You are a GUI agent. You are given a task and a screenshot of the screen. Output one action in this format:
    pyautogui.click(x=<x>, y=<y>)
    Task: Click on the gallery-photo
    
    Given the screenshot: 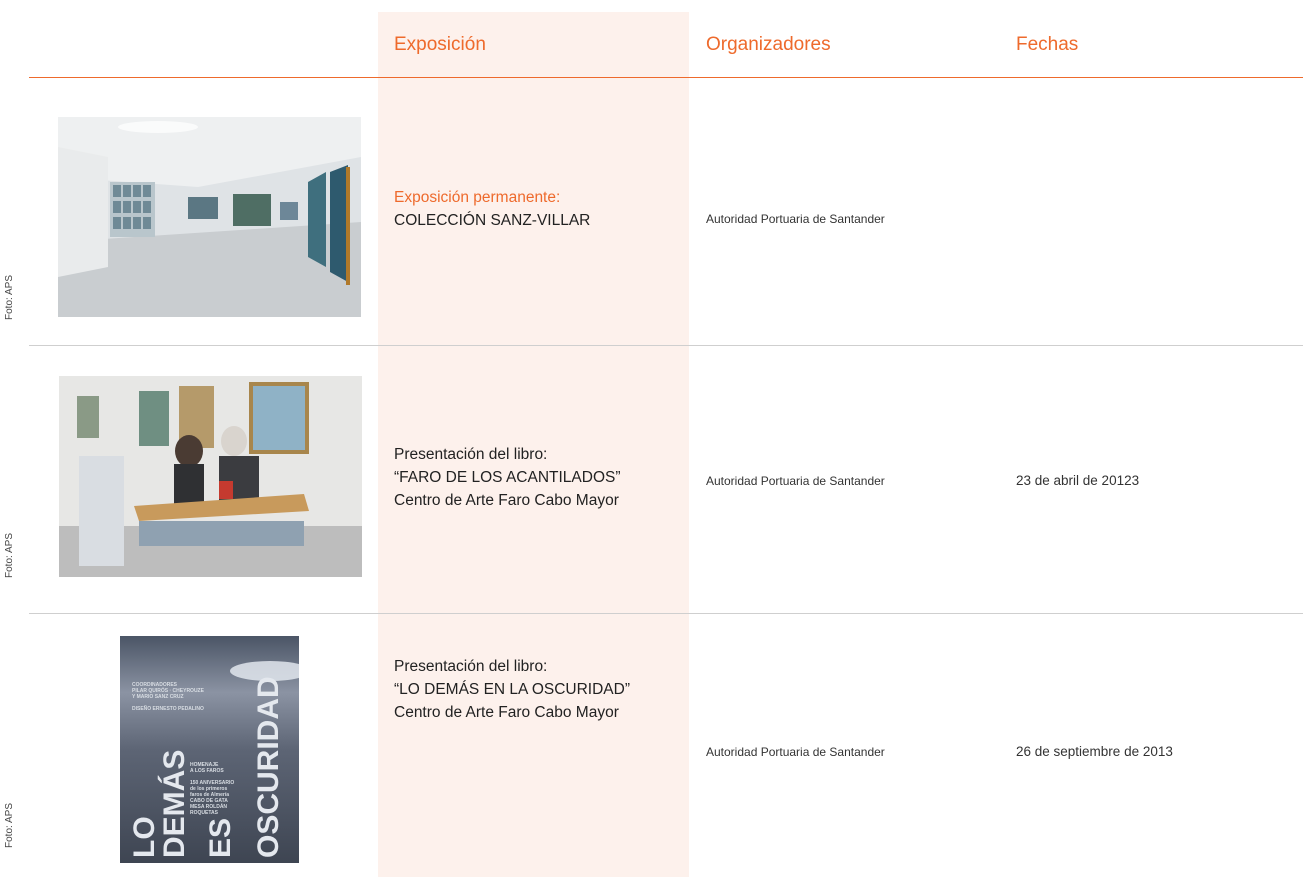 What is the action you would take?
    pyautogui.click(x=209, y=217)
    